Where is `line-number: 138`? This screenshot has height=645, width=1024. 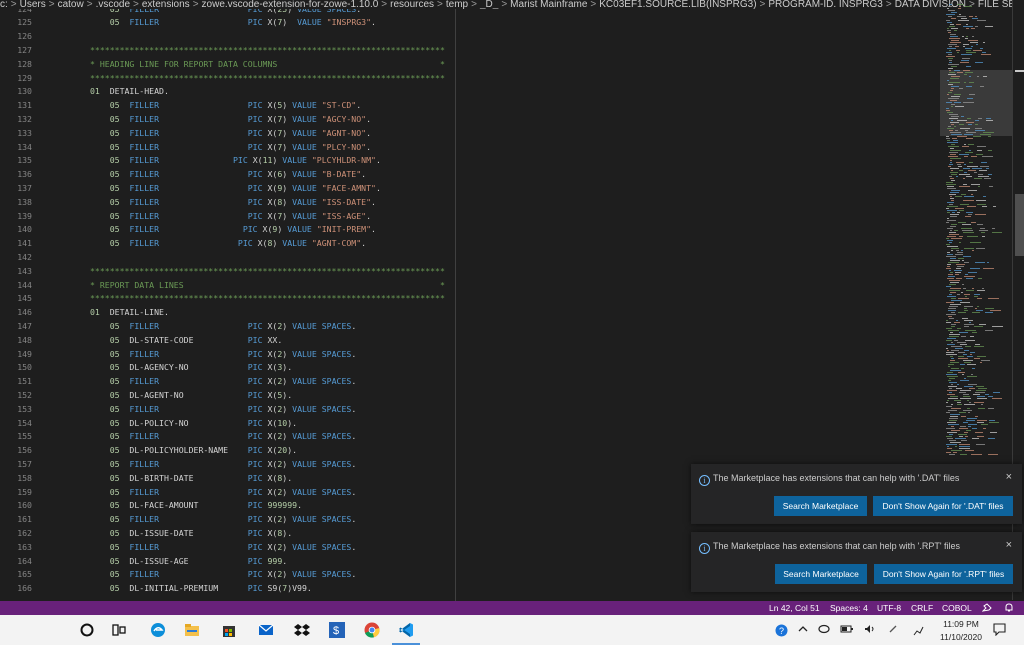 line-number: 138 is located at coordinates (24, 201).